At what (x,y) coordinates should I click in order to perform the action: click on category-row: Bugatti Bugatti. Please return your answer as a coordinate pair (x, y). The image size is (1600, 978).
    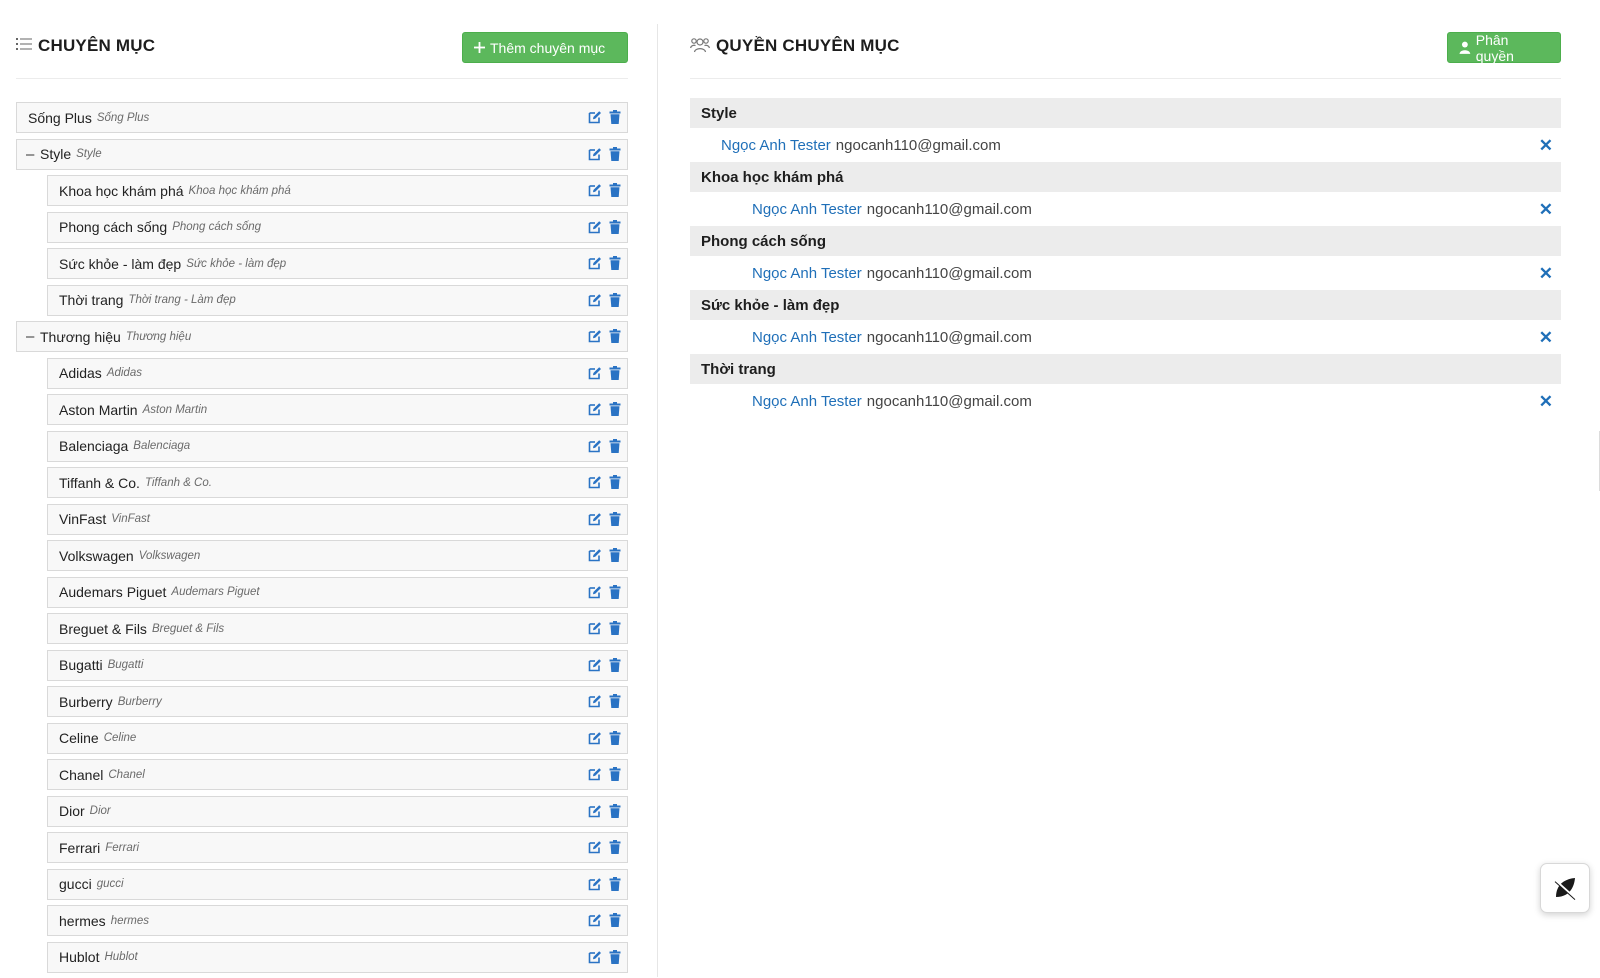
    Looking at the image, I should click on (337, 665).